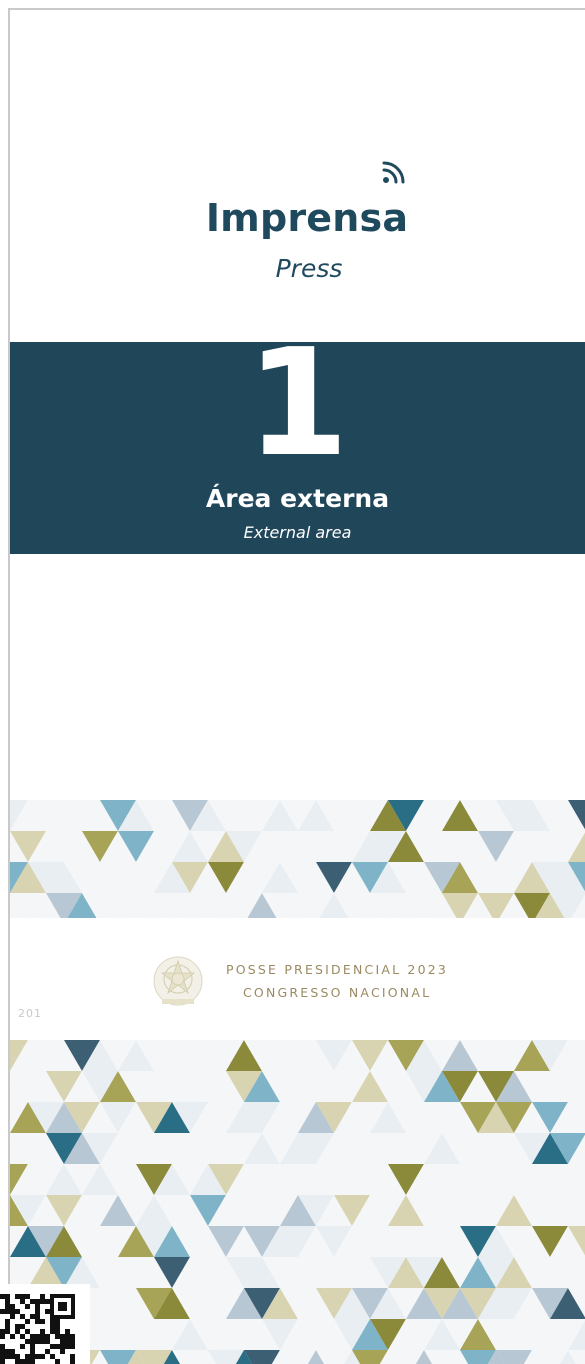  I want to click on area-subtitle: External area, so click(297, 532).